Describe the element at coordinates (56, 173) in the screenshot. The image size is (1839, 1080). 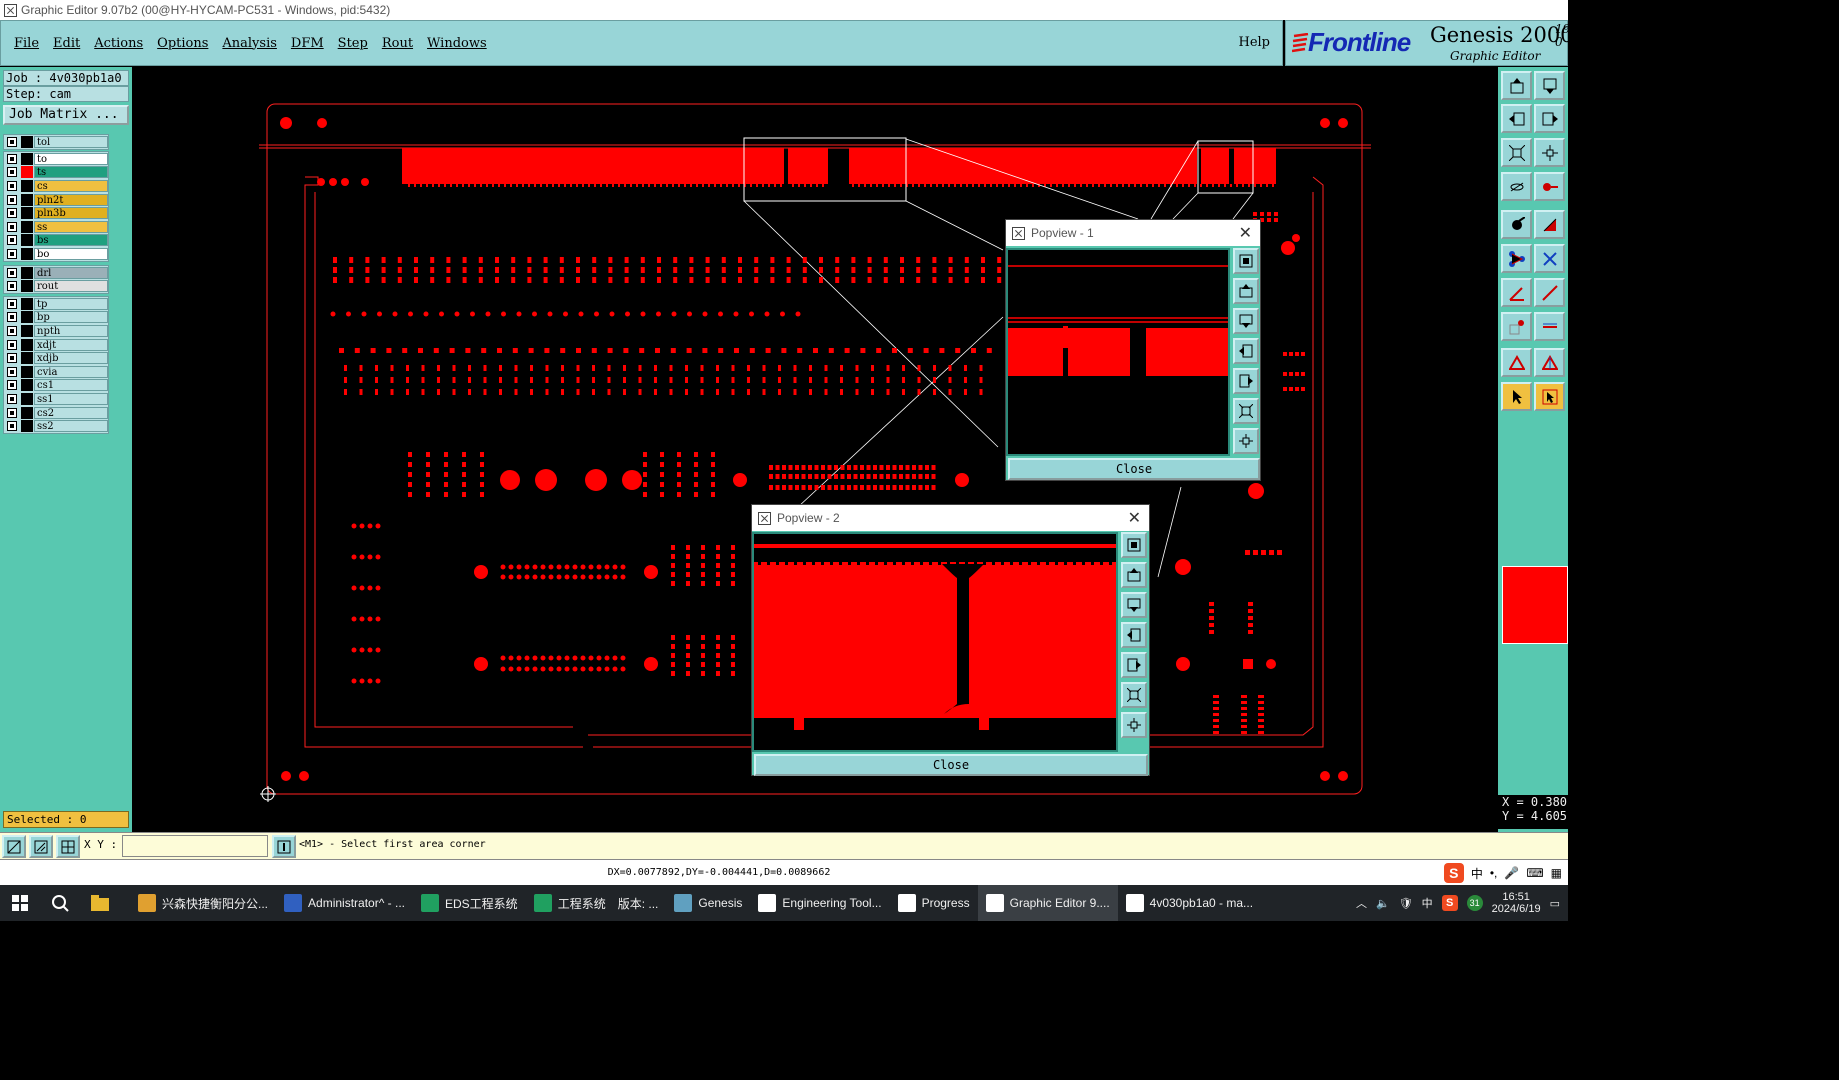
I see `layer-row-ts: ts` at that location.